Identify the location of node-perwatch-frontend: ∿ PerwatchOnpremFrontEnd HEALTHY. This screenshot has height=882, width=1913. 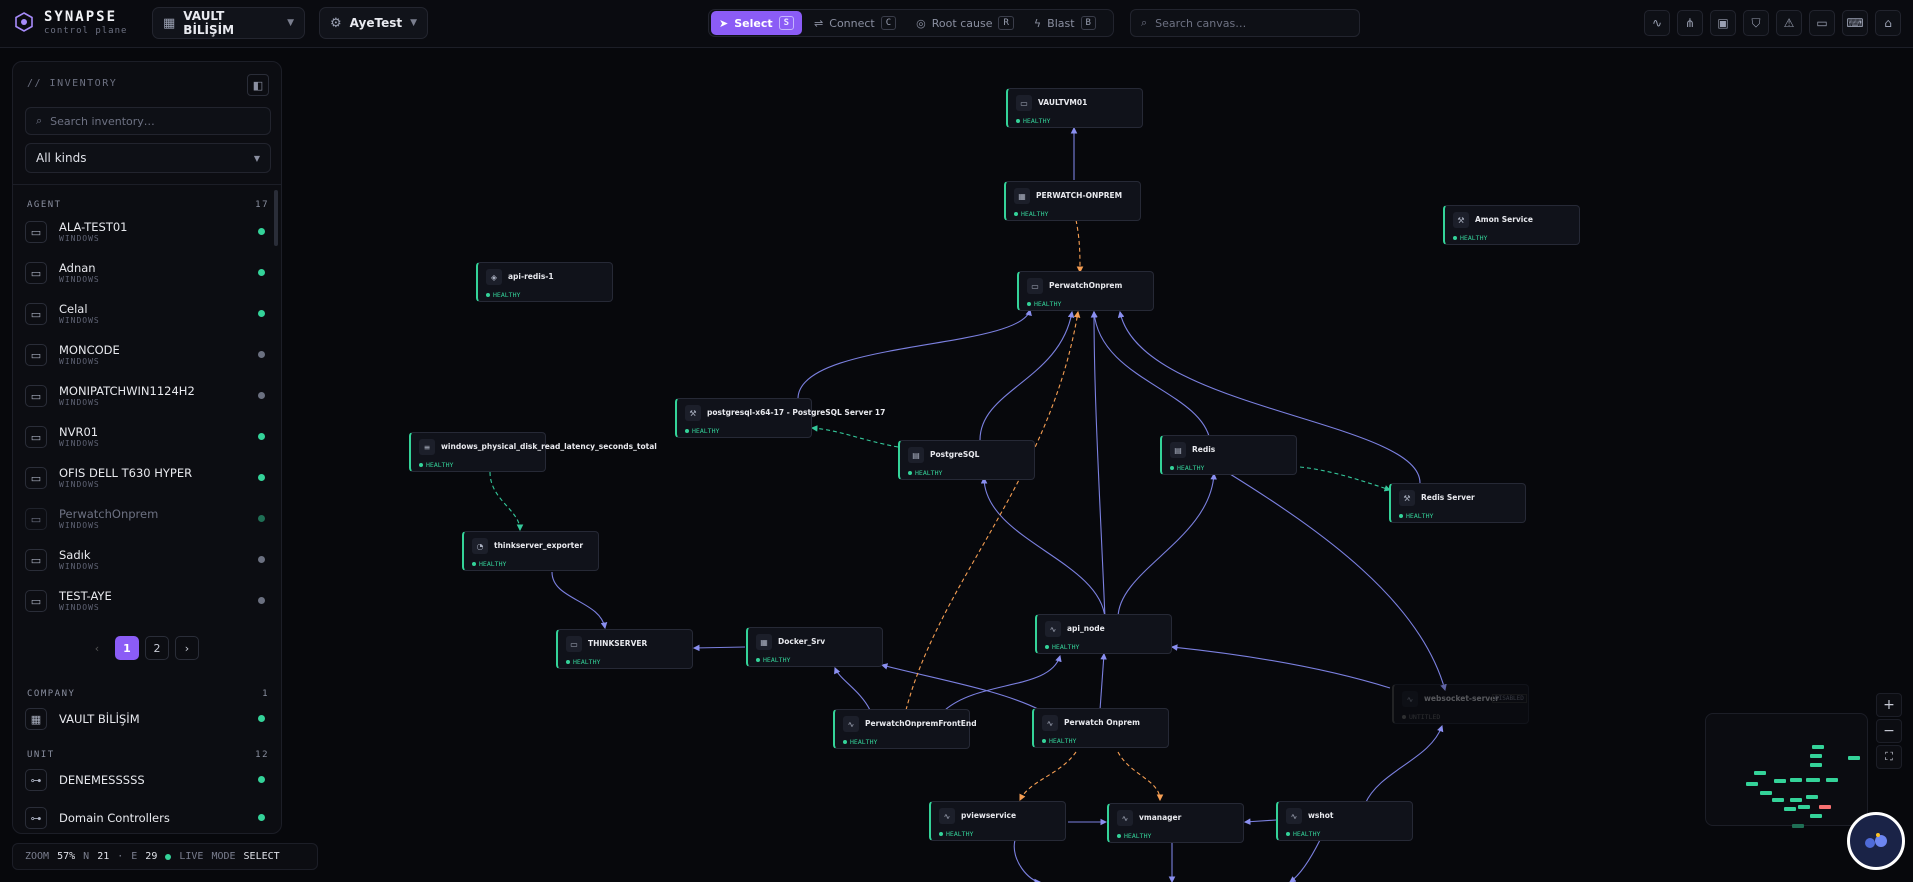
(905, 729).